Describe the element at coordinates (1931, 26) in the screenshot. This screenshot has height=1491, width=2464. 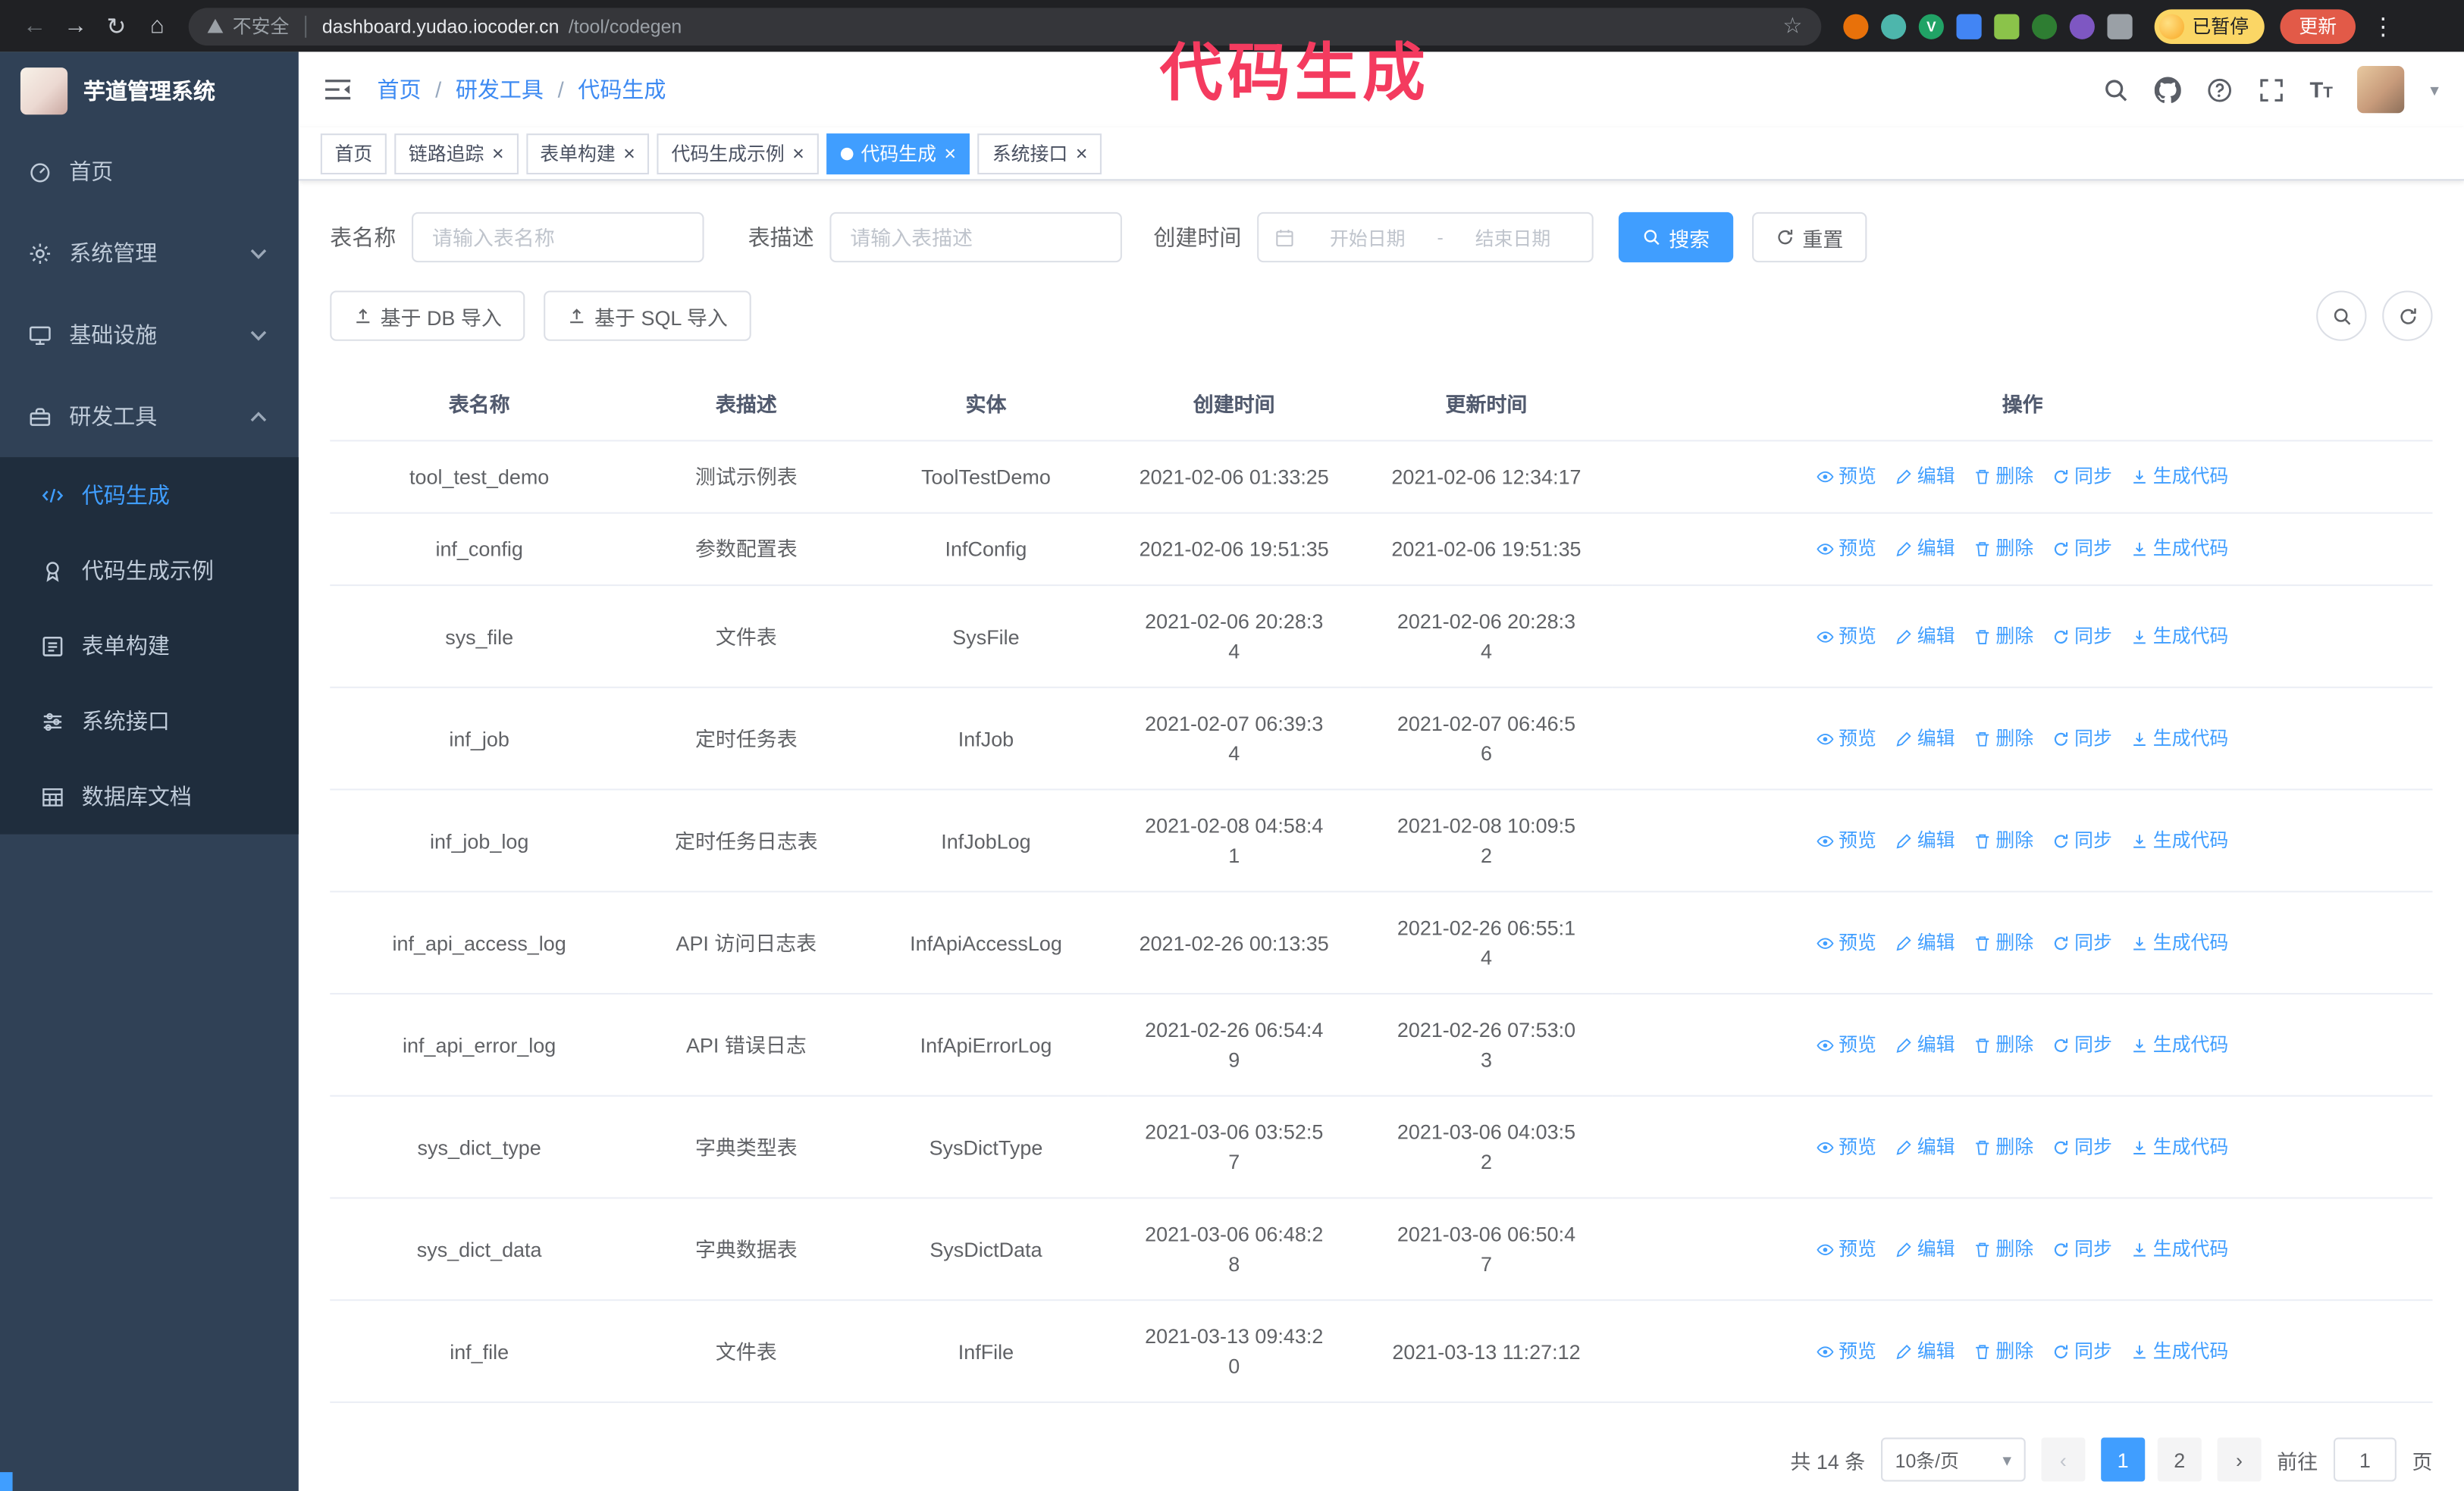
I see `extension-icon: V` at that location.